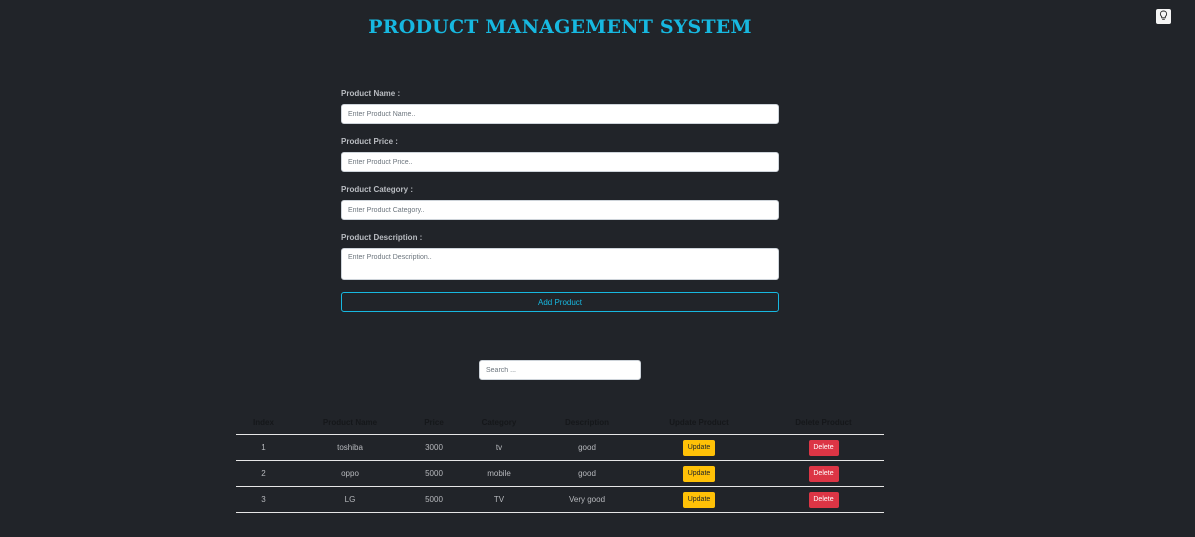  Describe the element at coordinates (560, 162) in the screenshot. I see `product-price-input` at that location.